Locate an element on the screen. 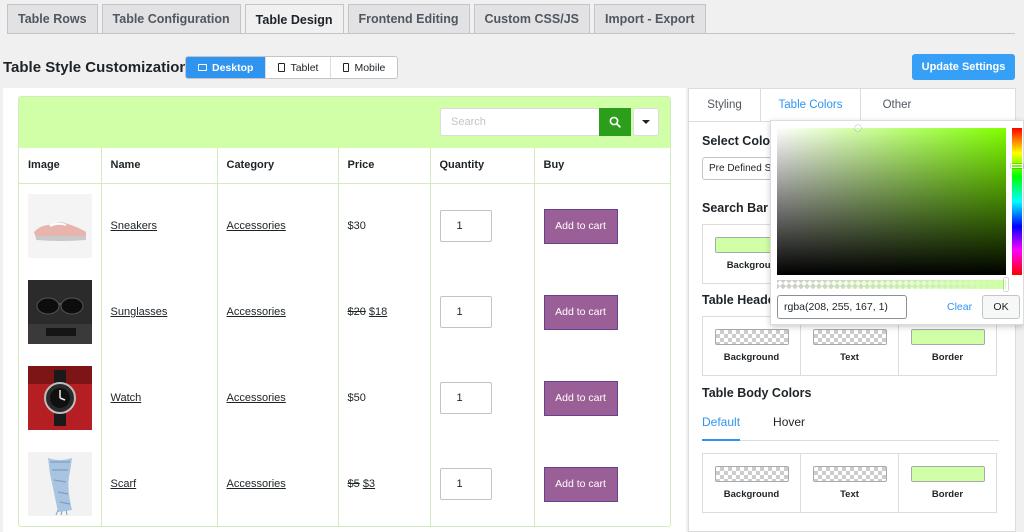 This screenshot has width=1024, height=532. swatch-label: Background is located at coordinates (751, 494).